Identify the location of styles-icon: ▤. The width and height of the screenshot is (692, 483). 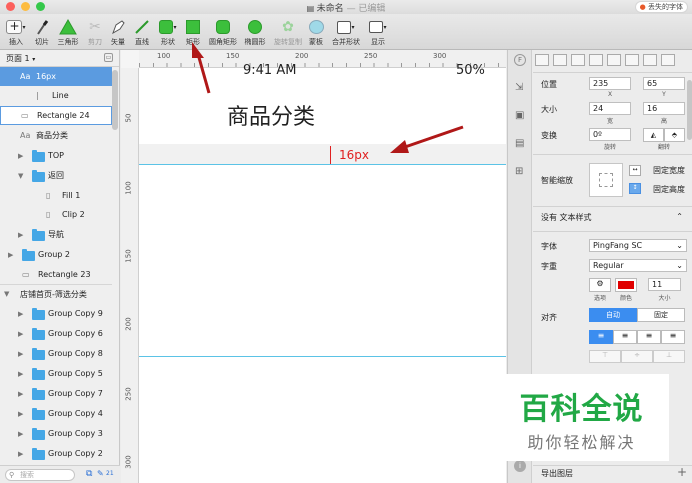
(519, 143).